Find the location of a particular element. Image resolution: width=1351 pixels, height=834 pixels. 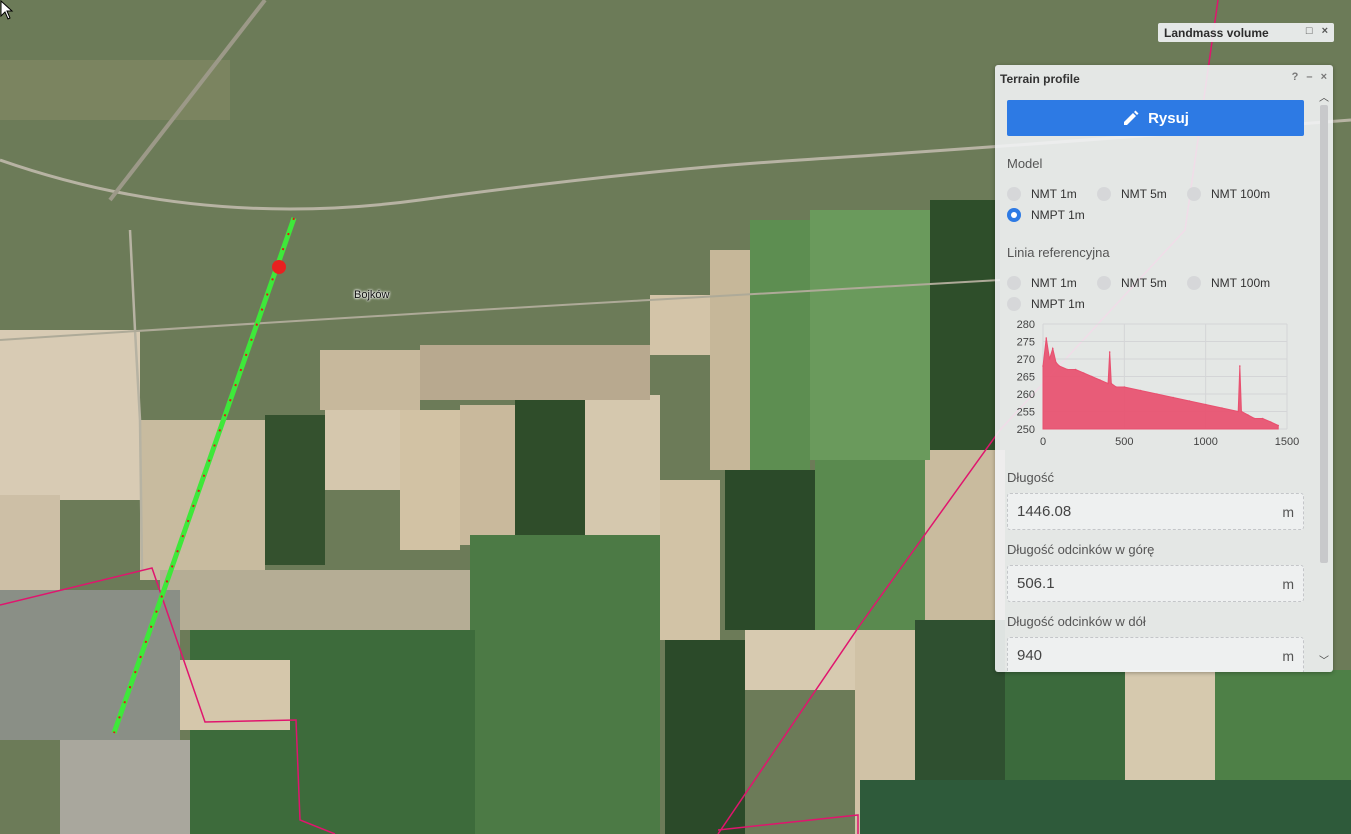

panel-header: Terrain profile ? – × is located at coordinates (1164, 78).